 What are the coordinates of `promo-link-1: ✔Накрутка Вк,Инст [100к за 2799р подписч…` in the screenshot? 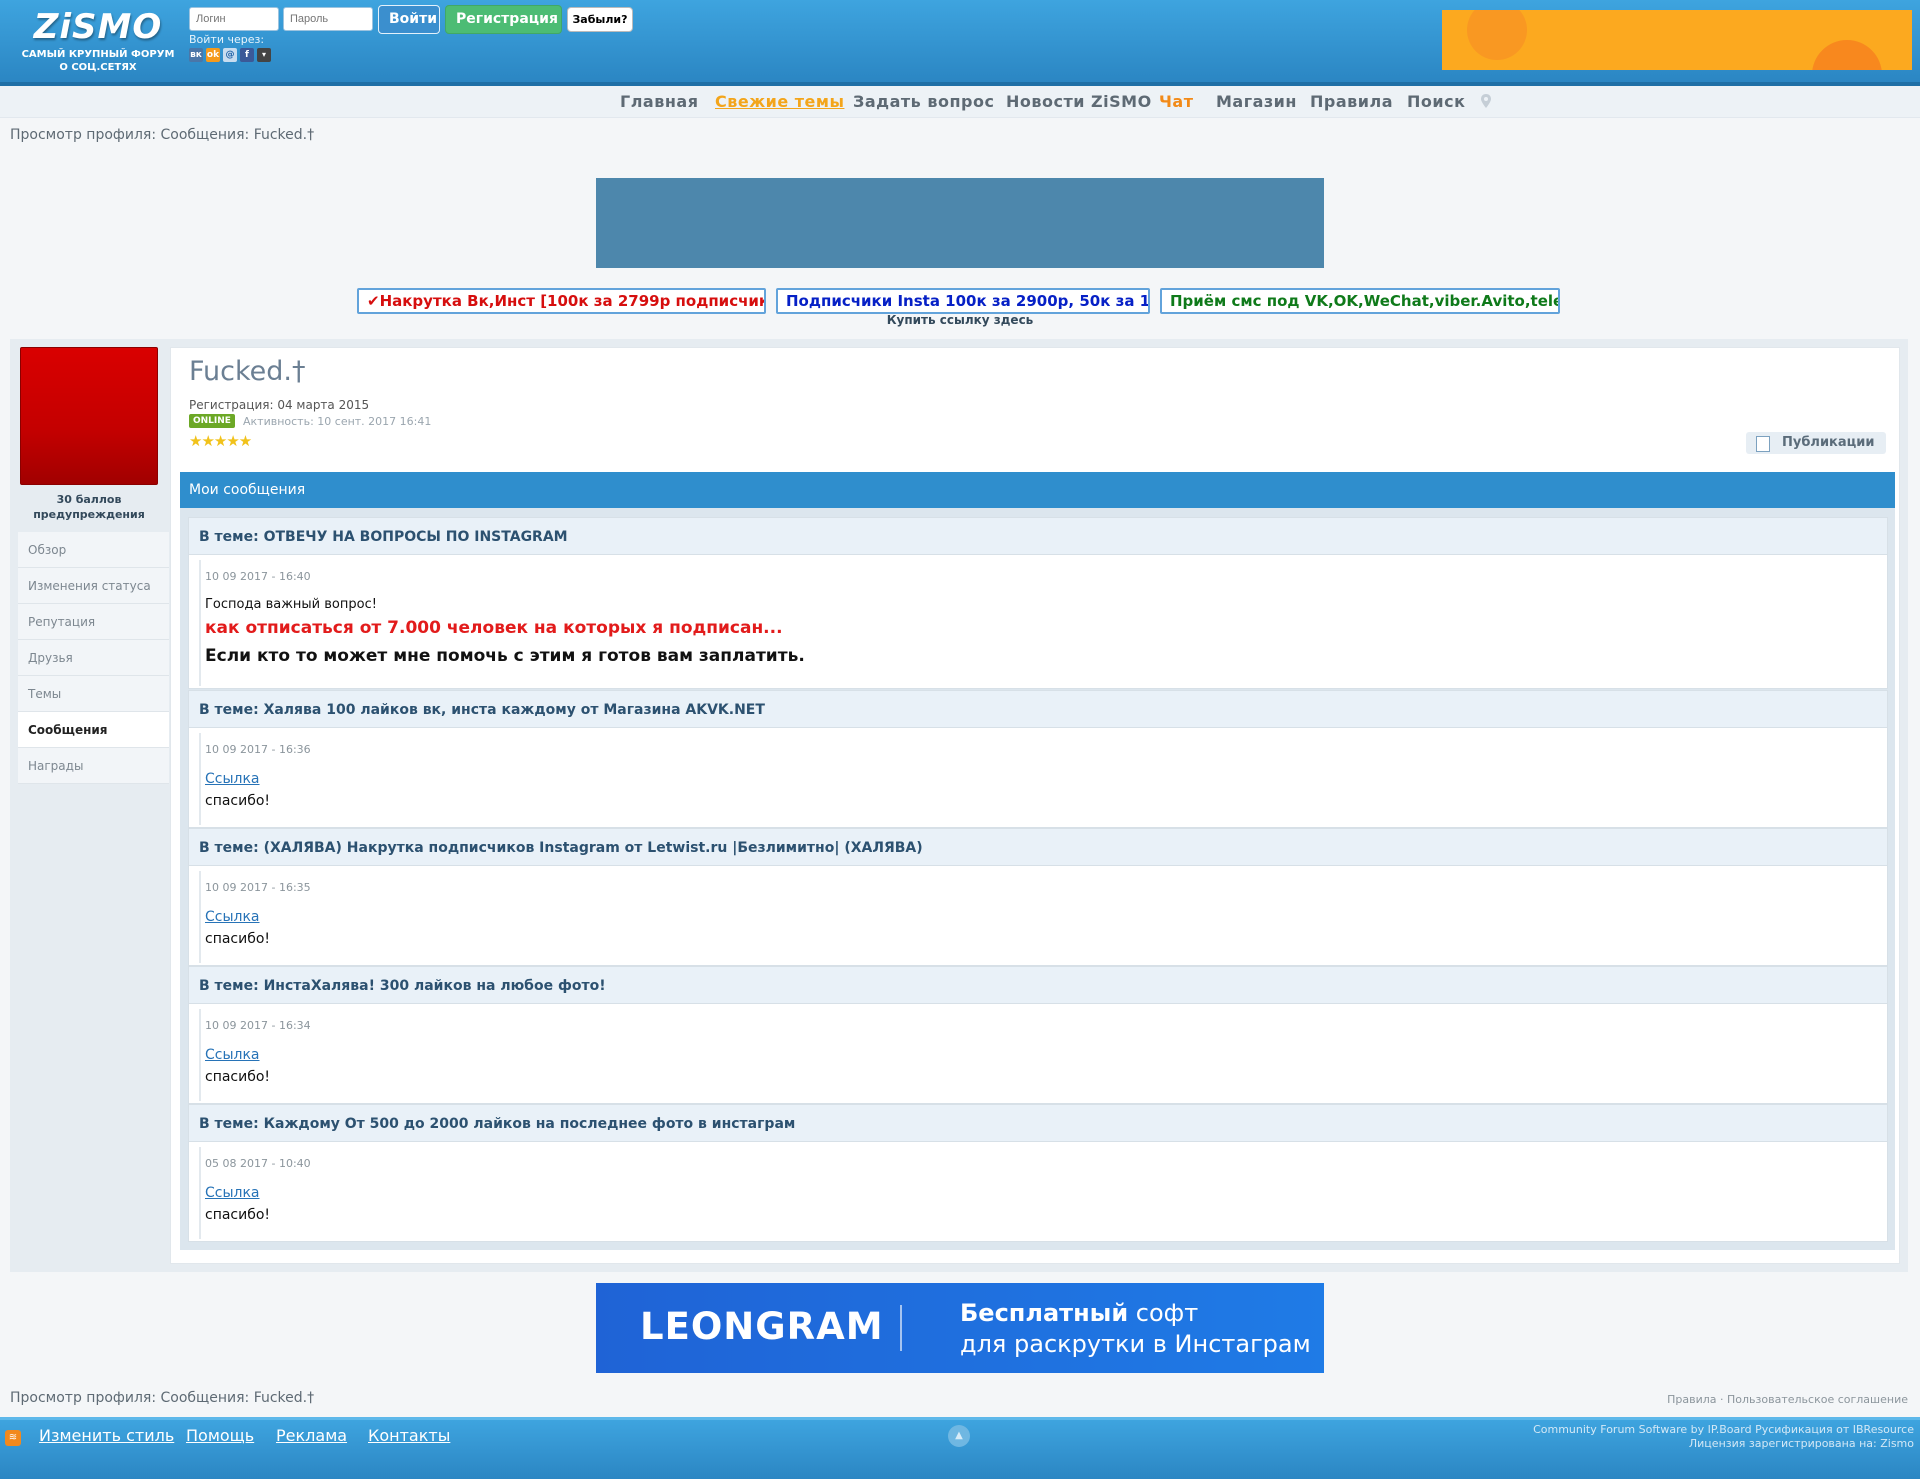 It's located at (561, 301).